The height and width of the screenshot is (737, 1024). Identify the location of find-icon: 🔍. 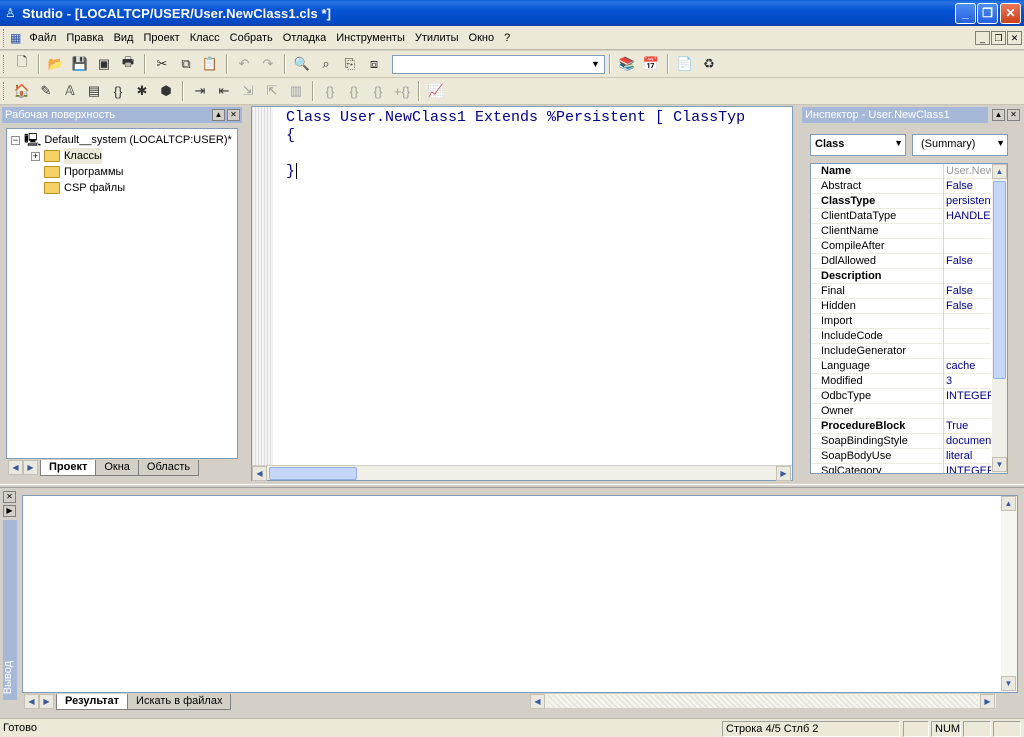
(302, 64).